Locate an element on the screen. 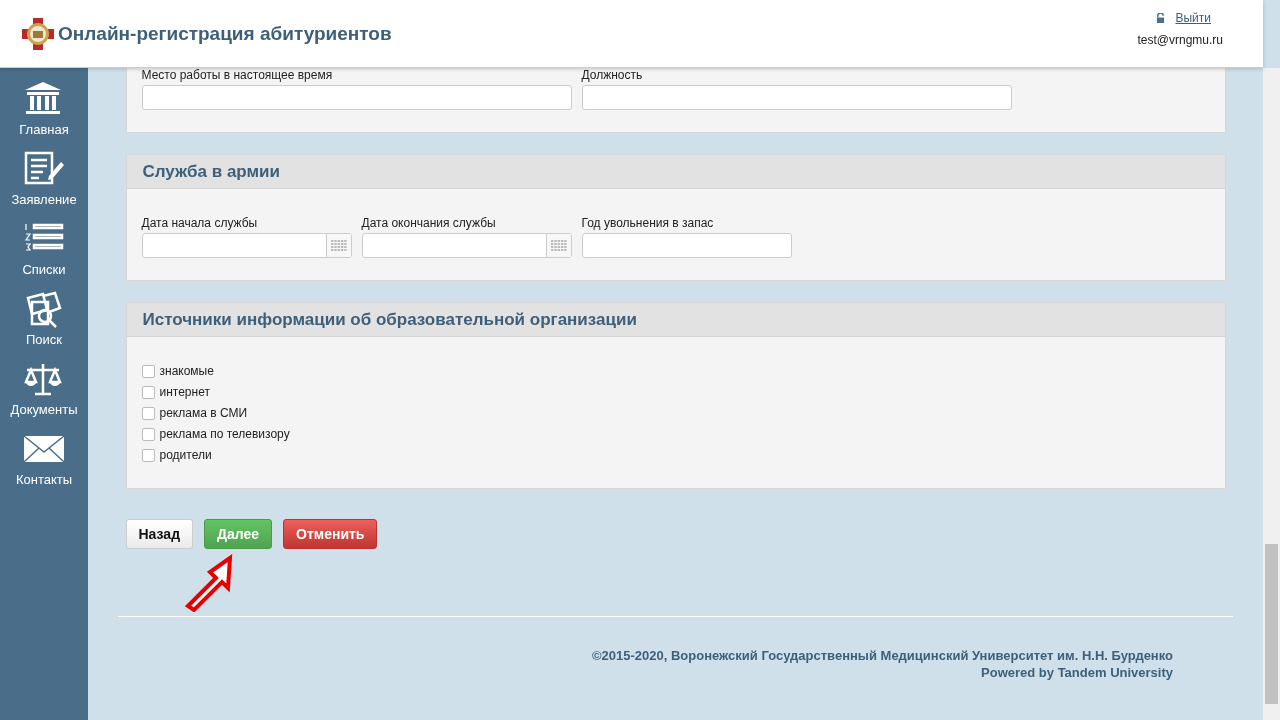 The height and width of the screenshot is (720, 1280). back-button: Назад is located at coordinates (159, 534).